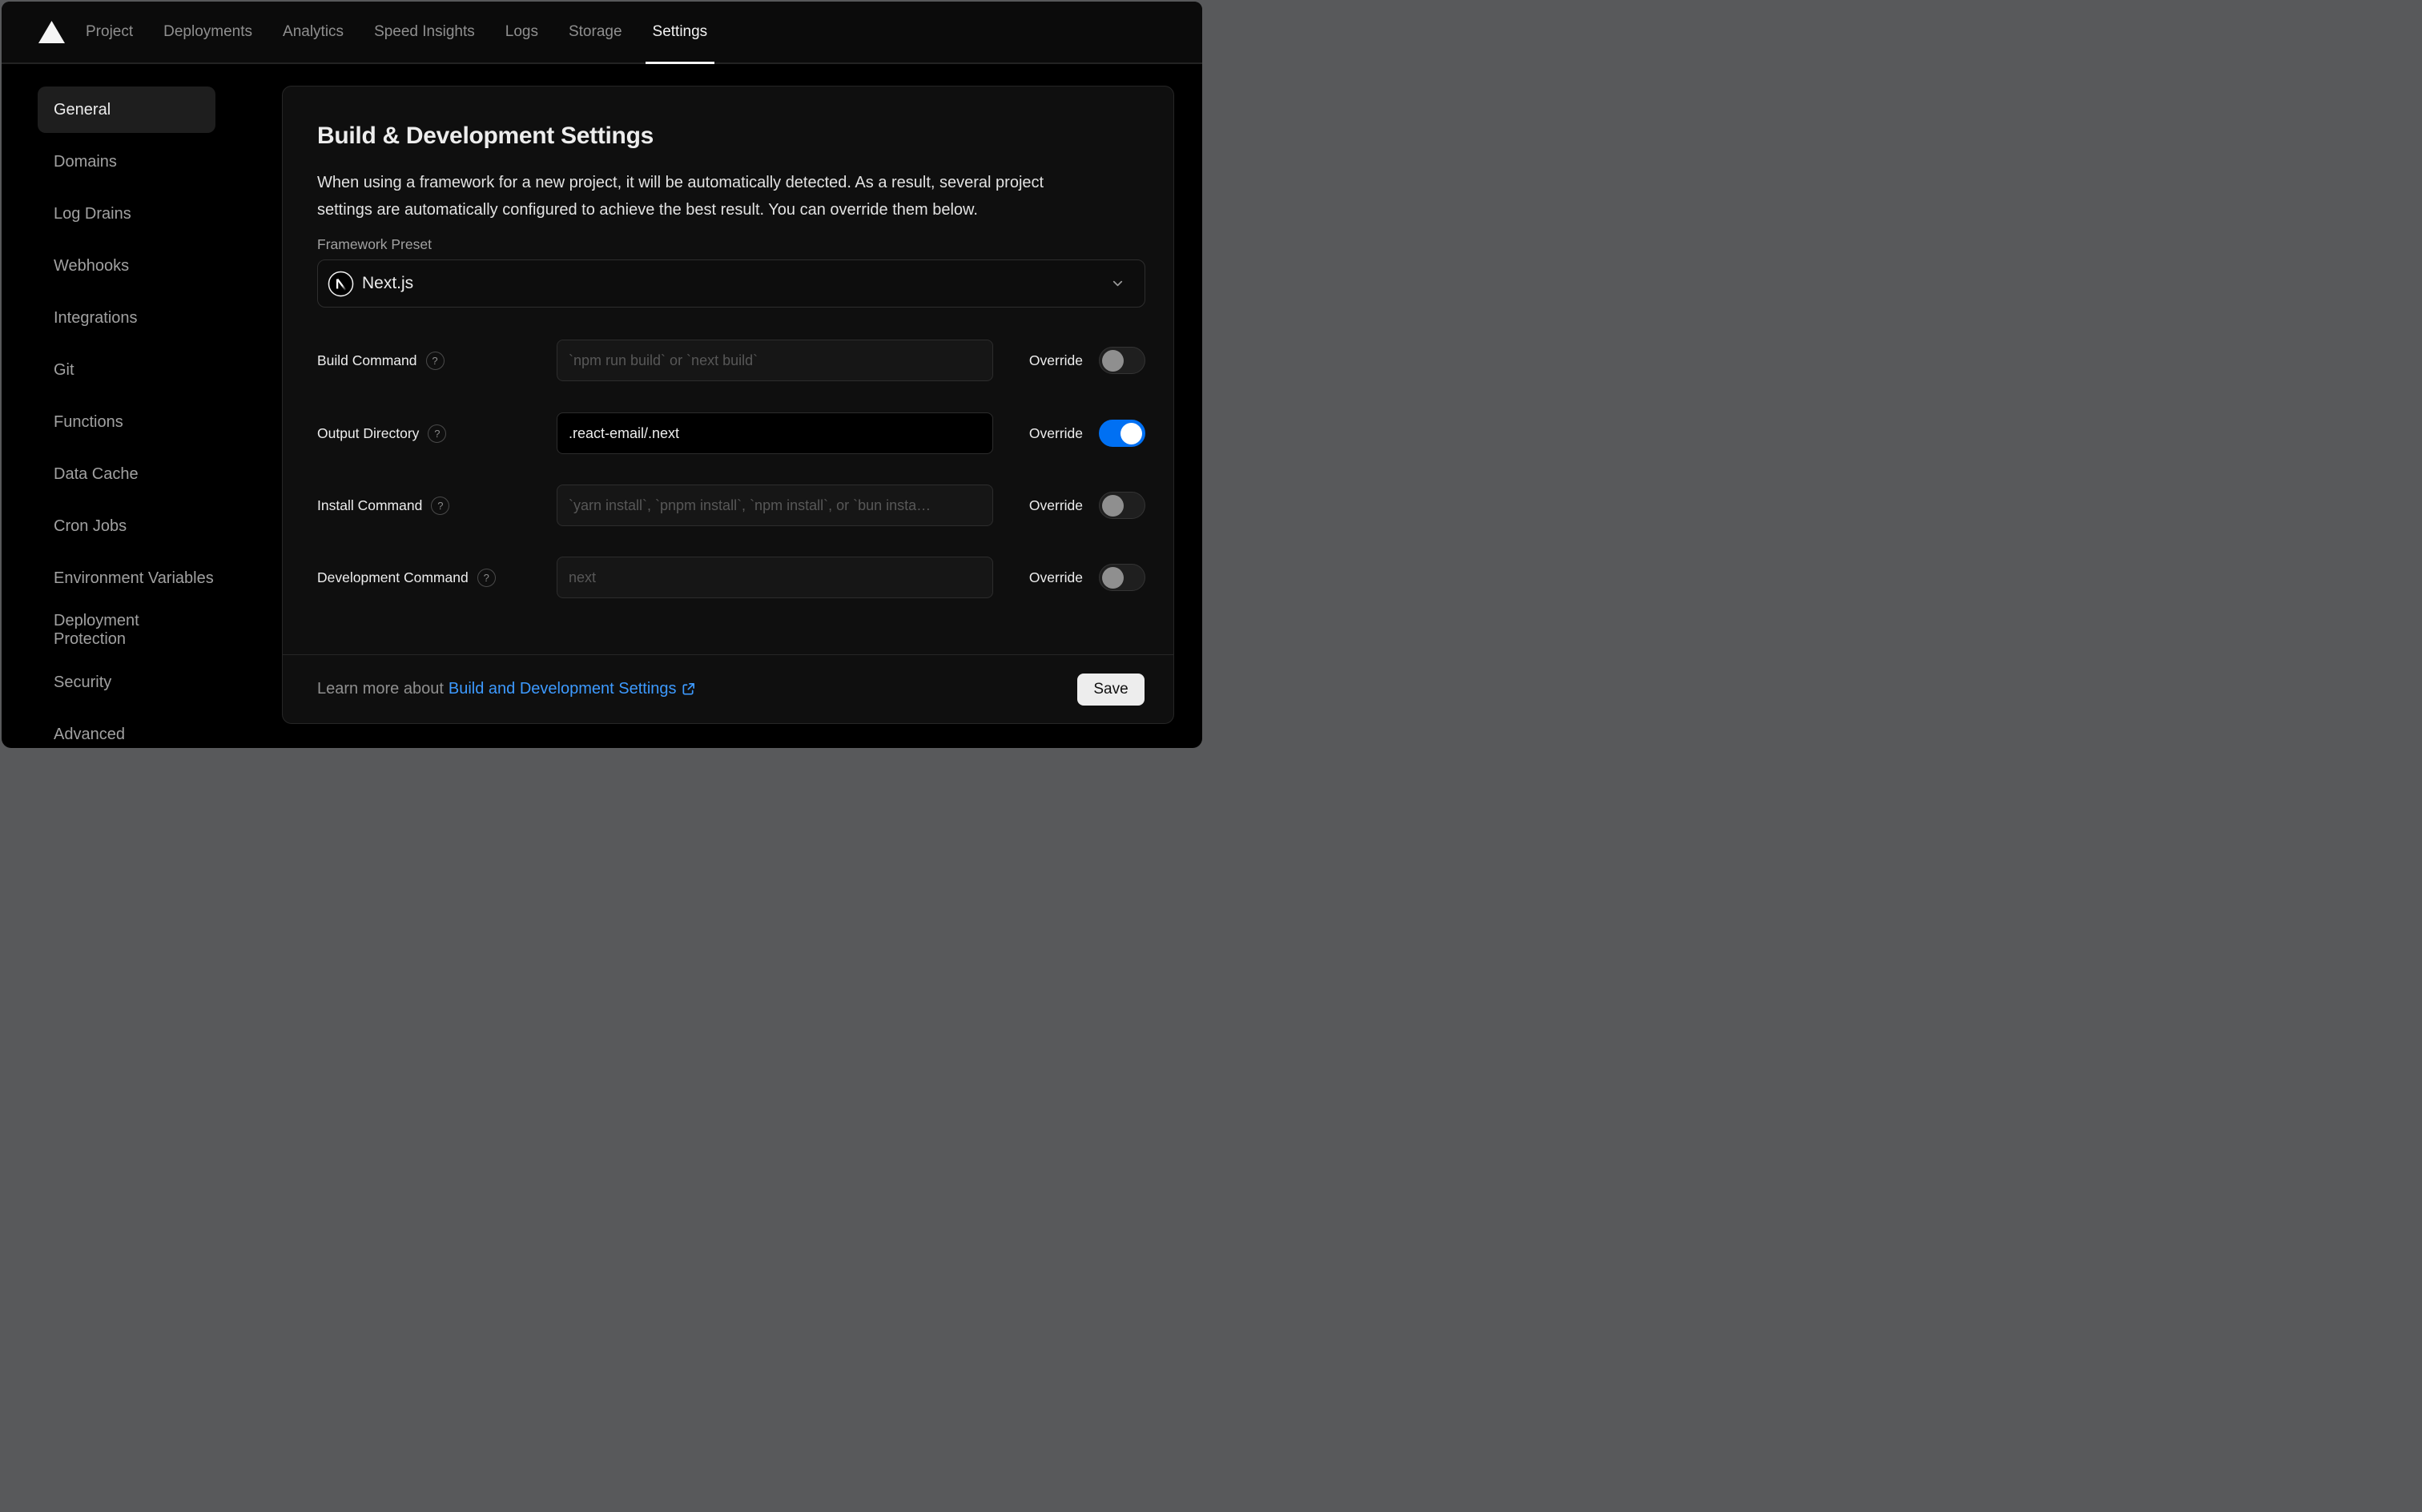 Image resolution: width=2422 pixels, height=1512 pixels. I want to click on page-title: Build & Development Settings, so click(485, 136).